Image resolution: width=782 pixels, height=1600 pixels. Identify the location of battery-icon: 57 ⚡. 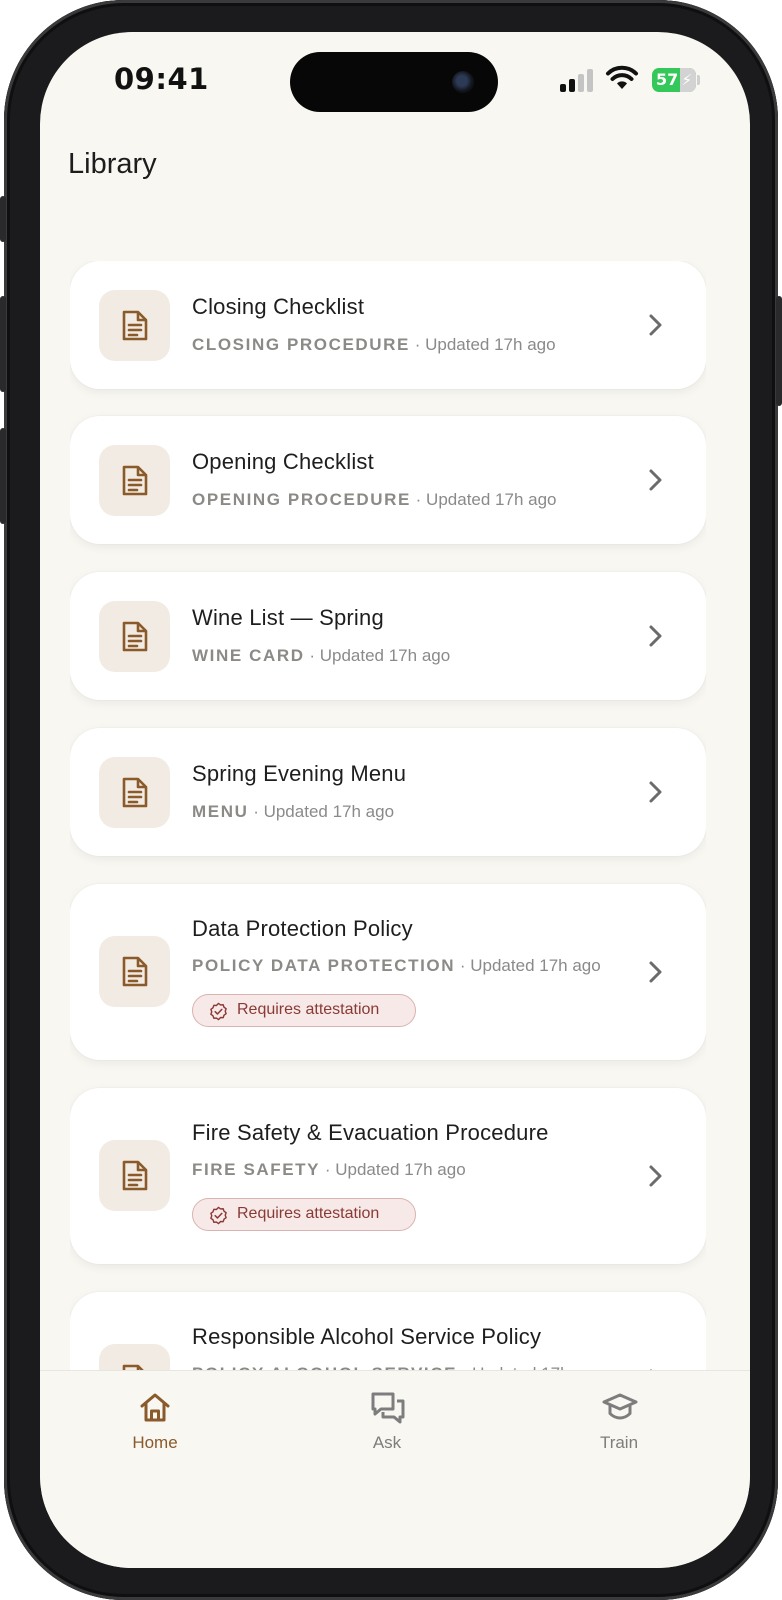
(674, 80).